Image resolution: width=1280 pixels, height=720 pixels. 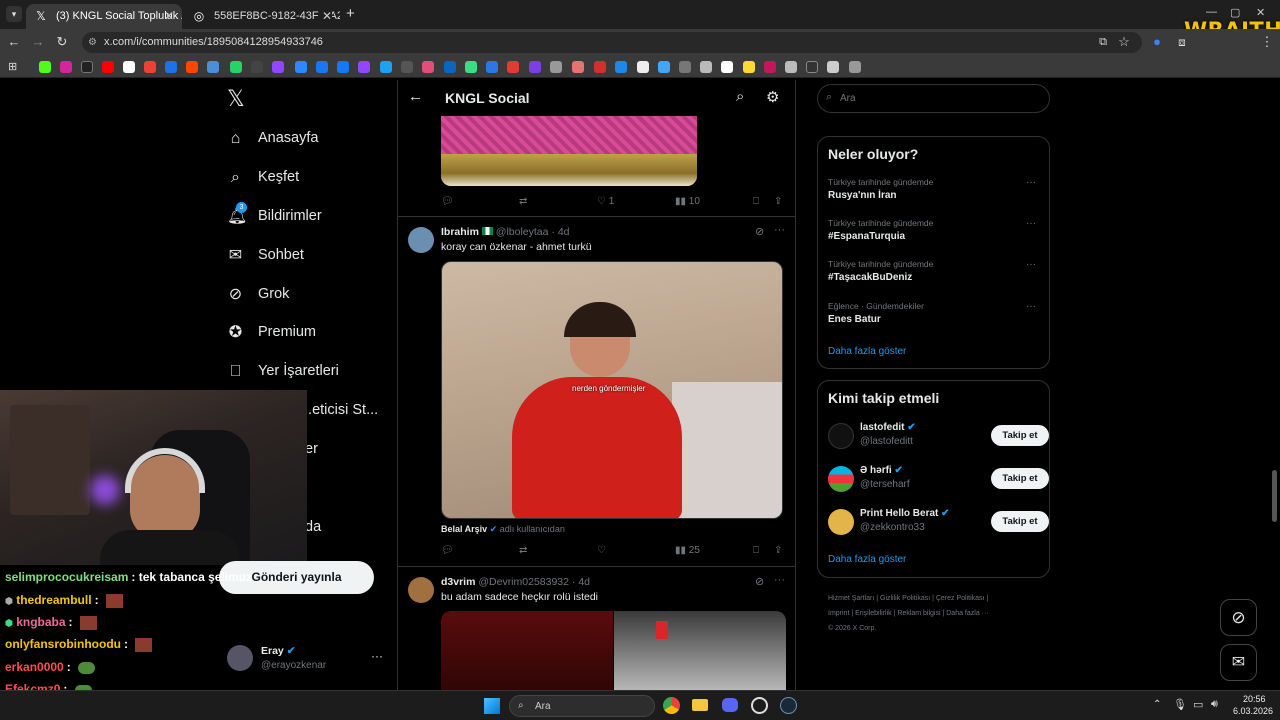 What do you see at coordinates (1267, 42) in the screenshot?
I see `browser-menu-icon: ⋮` at bounding box center [1267, 42].